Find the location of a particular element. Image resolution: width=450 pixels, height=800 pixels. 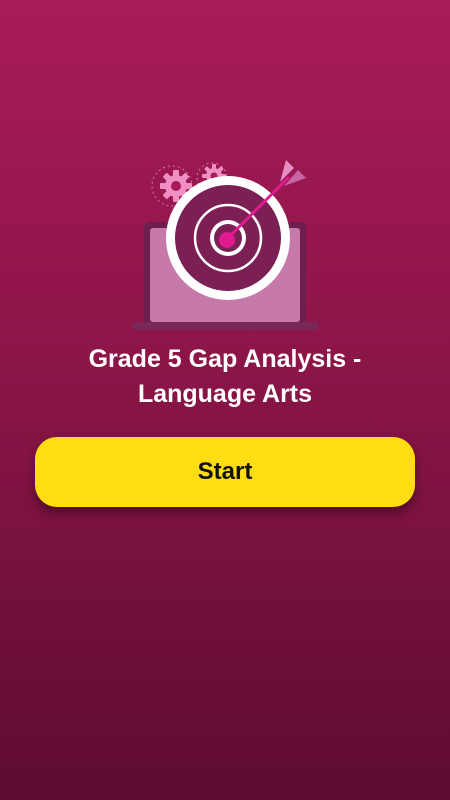

page-title: Grade 5 Gap Analysis - Language Arts is located at coordinates (225, 377).